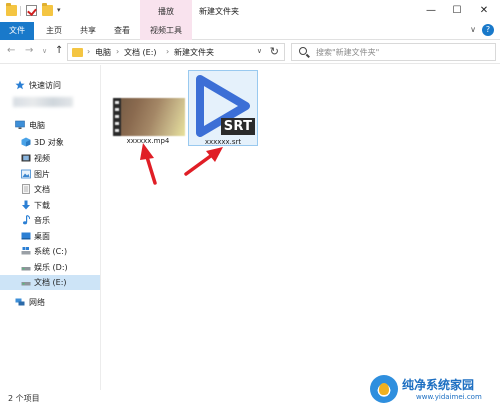 This screenshot has width=500, height=407. I want to click on nav-this-pc: 电脑, so click(50, 125).